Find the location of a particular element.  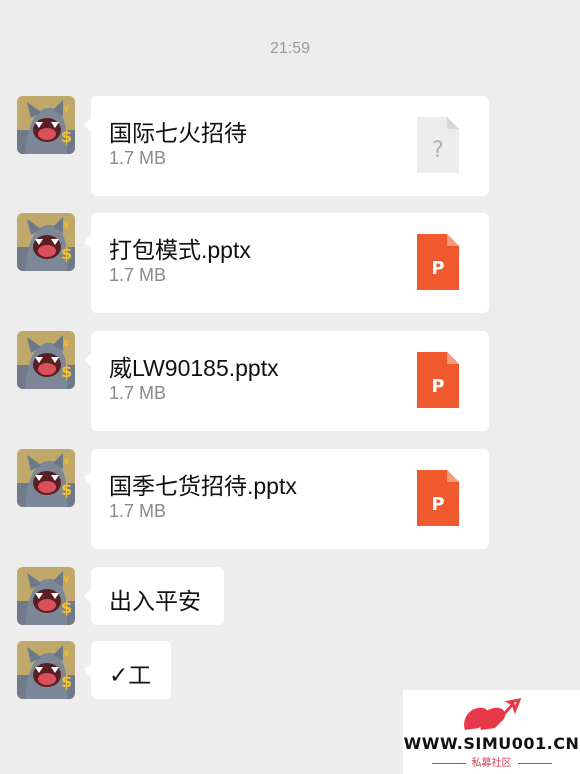

message-row: $ ¥ 国季七货招待.pptx 1.7 MB P is located at coordinates (298, 499).